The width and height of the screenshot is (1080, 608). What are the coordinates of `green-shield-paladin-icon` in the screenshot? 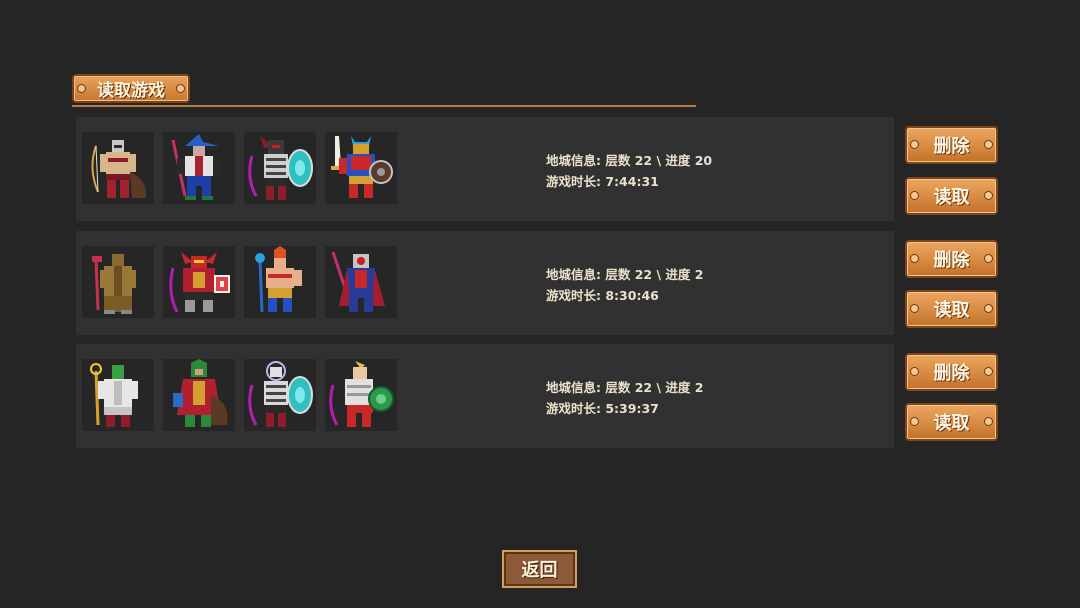 It's located at (361, 394).